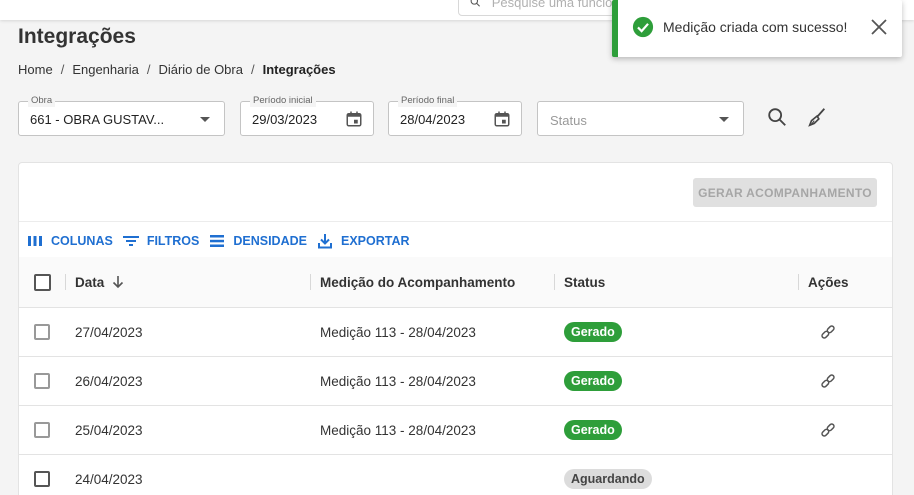 The image size is (914, 495). Describe the element at coordinates (299, 69) in the screenshot. I see `breadcrumb-current: Integrações` at that location.